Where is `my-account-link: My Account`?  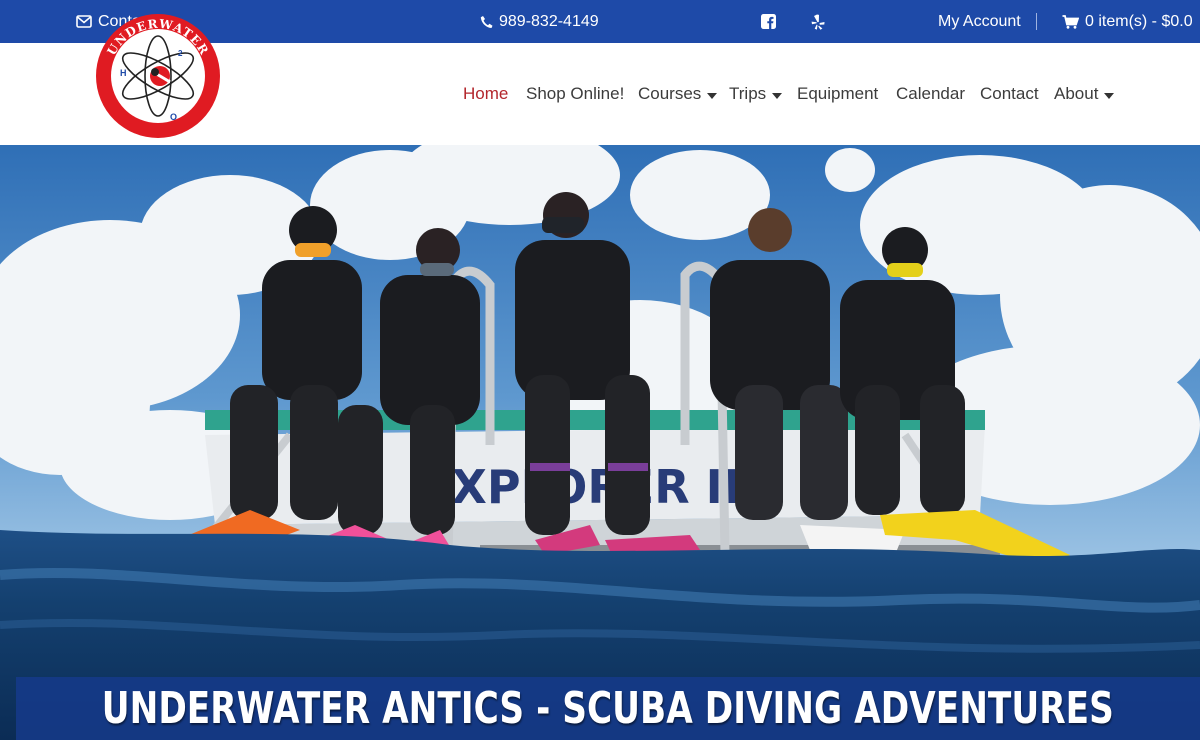 my-account-link: My Account is located at coordinates (979, 21).